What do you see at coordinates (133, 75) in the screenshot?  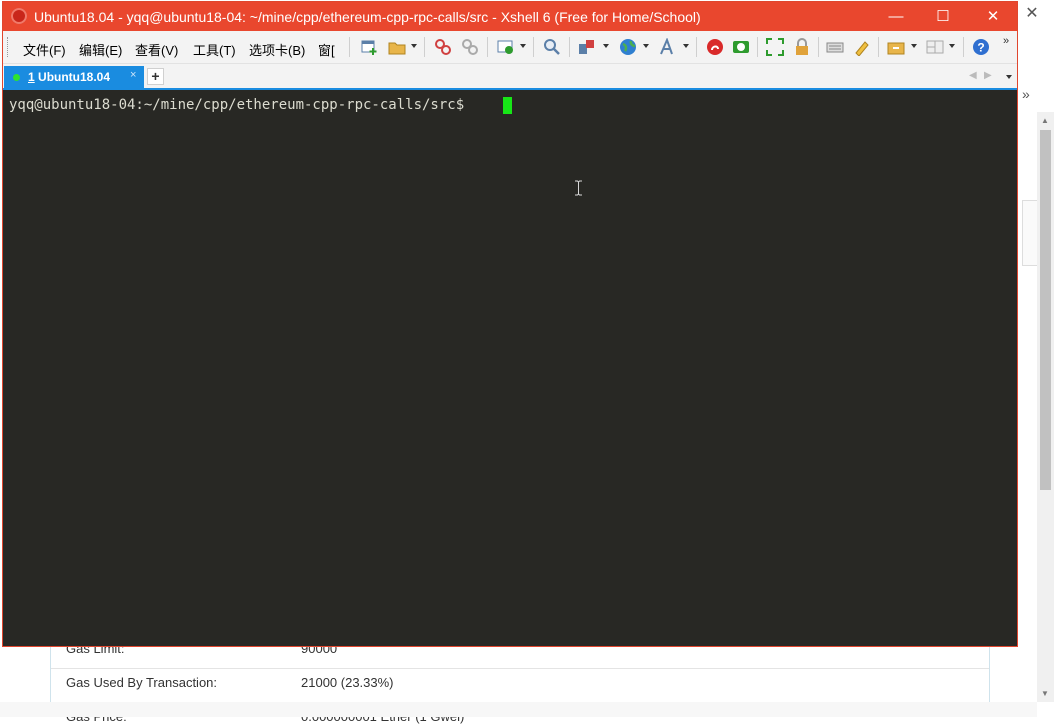 I see `tab-close-icon: ×` at bounding box center [133, 75].